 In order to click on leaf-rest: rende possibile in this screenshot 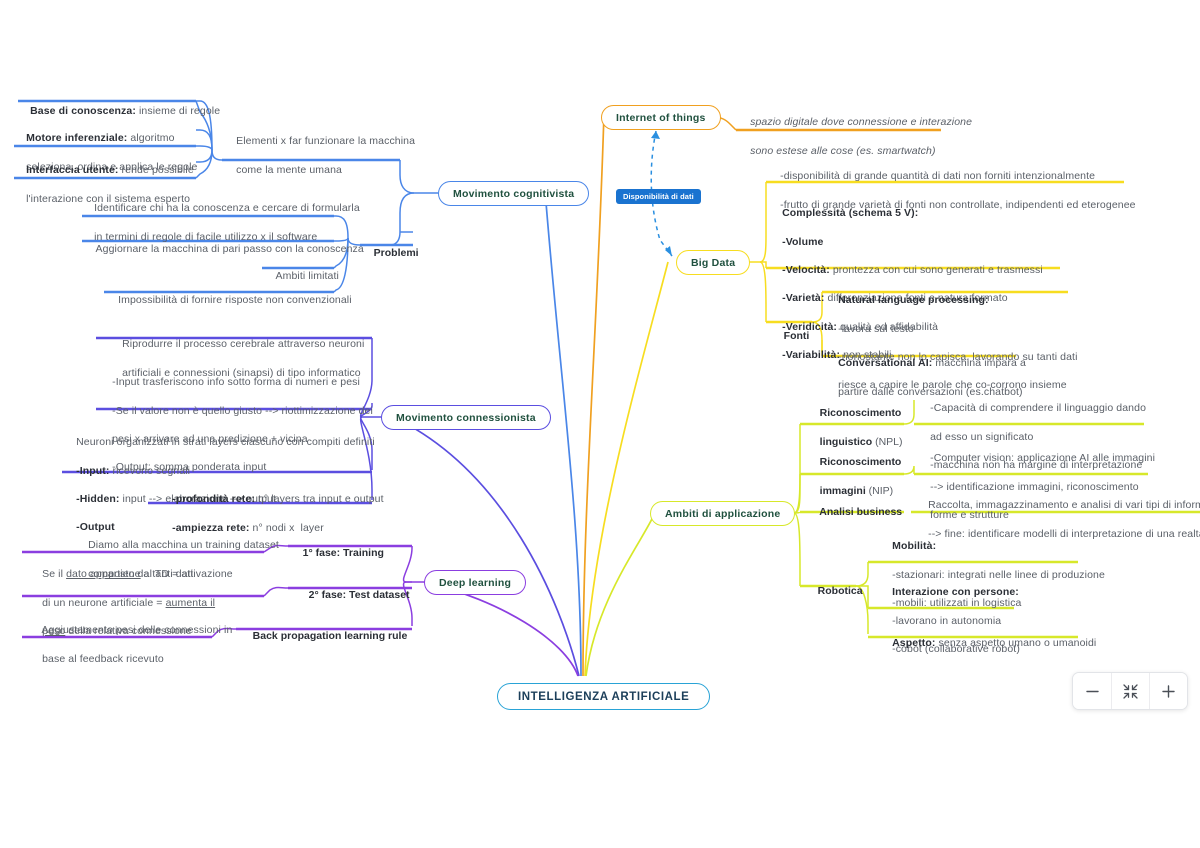, I will do `click(156, 170)`.